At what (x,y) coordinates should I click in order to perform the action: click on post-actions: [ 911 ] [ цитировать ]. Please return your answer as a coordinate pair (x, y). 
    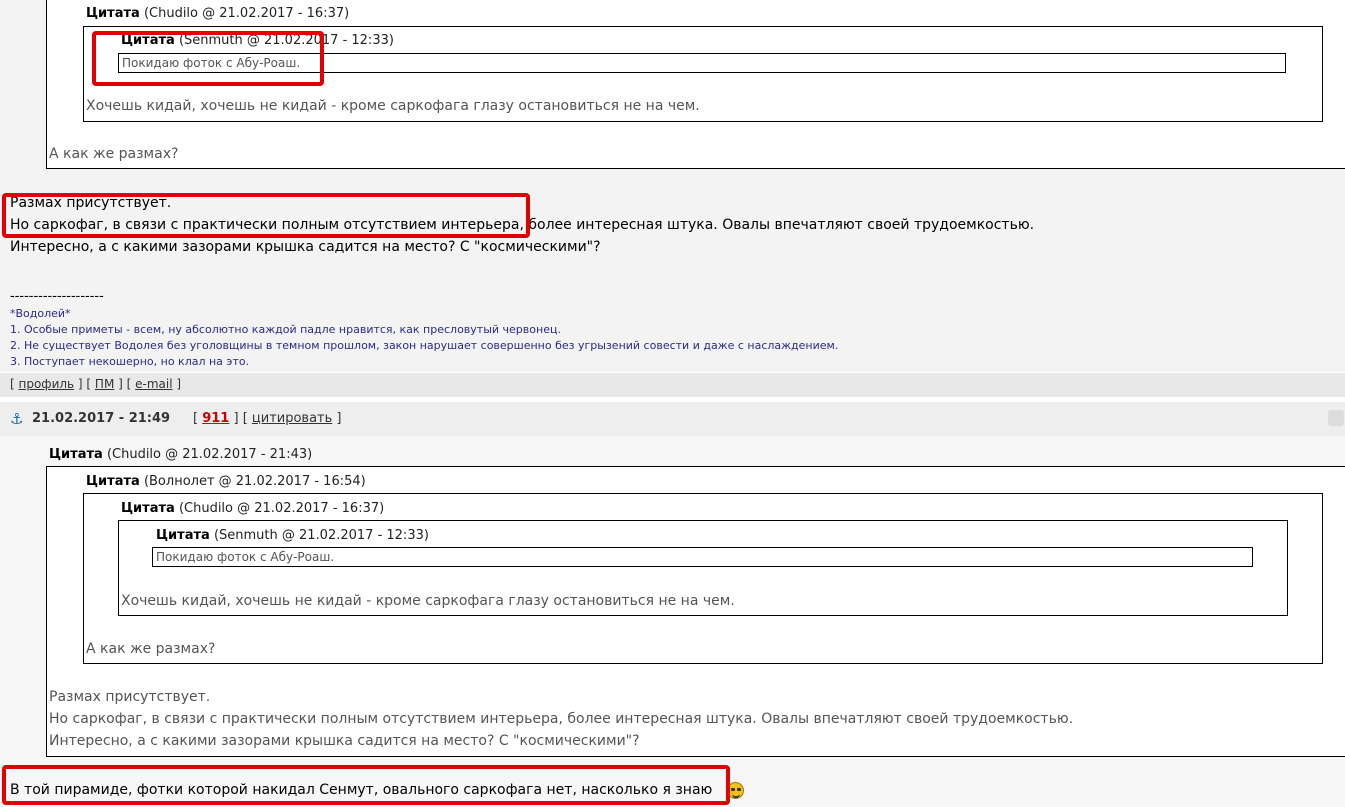
    Looking at the image, I should click on (267, 418).